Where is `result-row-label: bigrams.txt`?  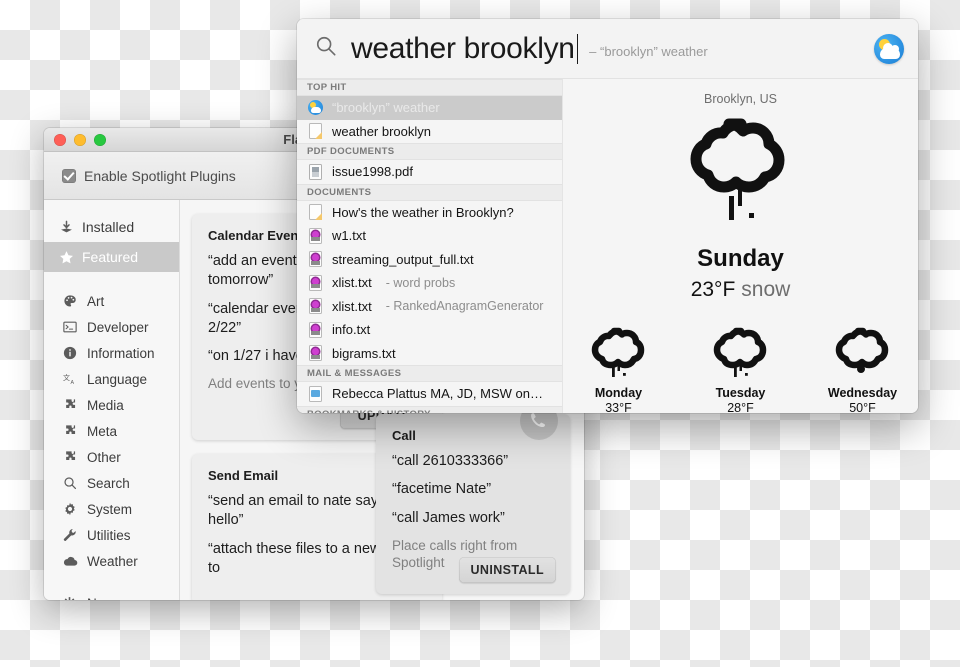 result-row-label: bigrams.txt is located at coordinates (364, 353).